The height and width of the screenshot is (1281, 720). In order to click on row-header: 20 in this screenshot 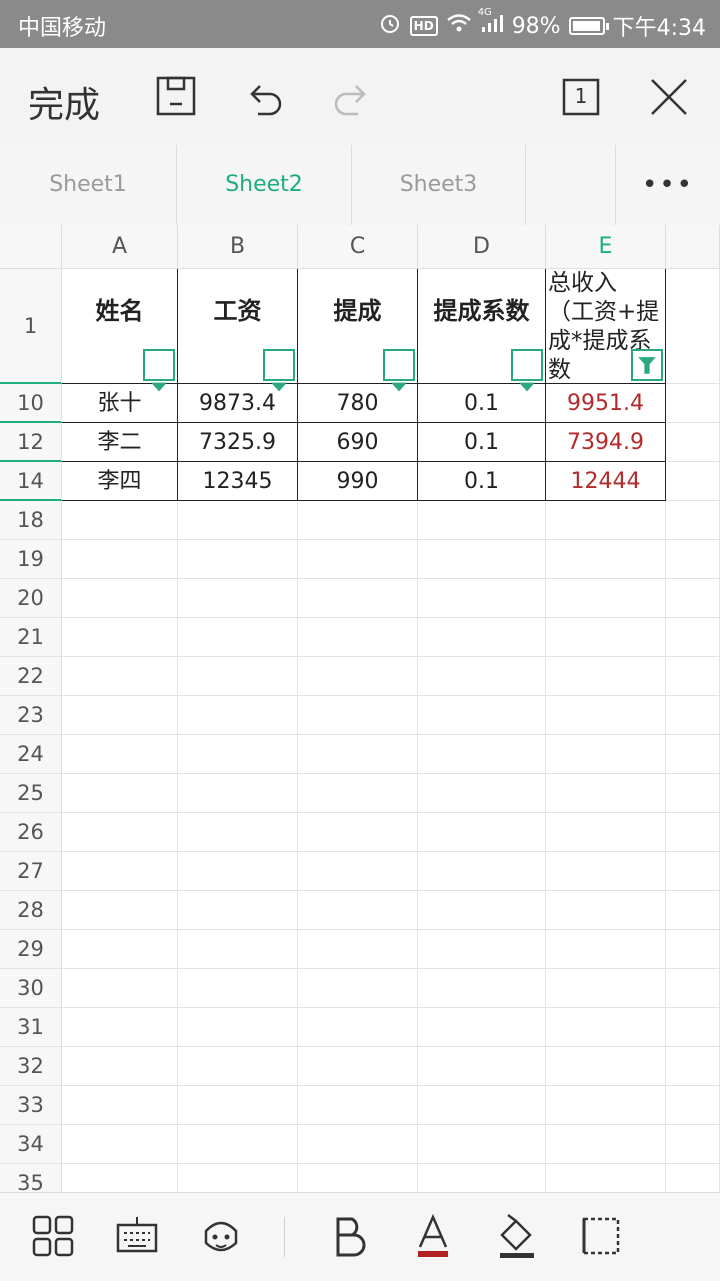, I will do `click(31, 598)`.